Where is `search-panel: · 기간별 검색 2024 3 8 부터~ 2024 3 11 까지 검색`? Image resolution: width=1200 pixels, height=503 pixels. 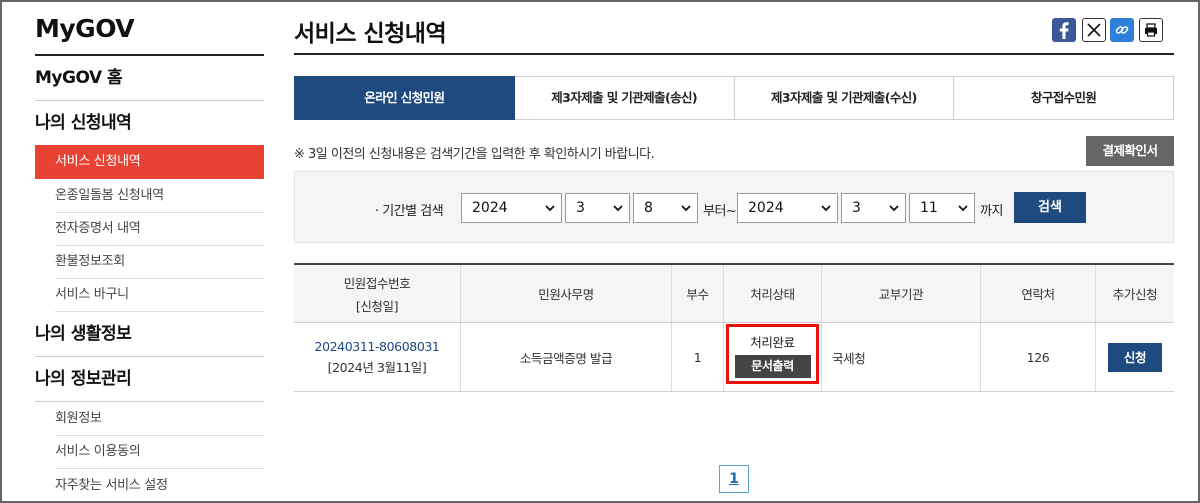
search-panel: · 기간별 검색 2024 3 8 부터~ 2024 3 11 까지 검색 is located at coordinates (734, 207).